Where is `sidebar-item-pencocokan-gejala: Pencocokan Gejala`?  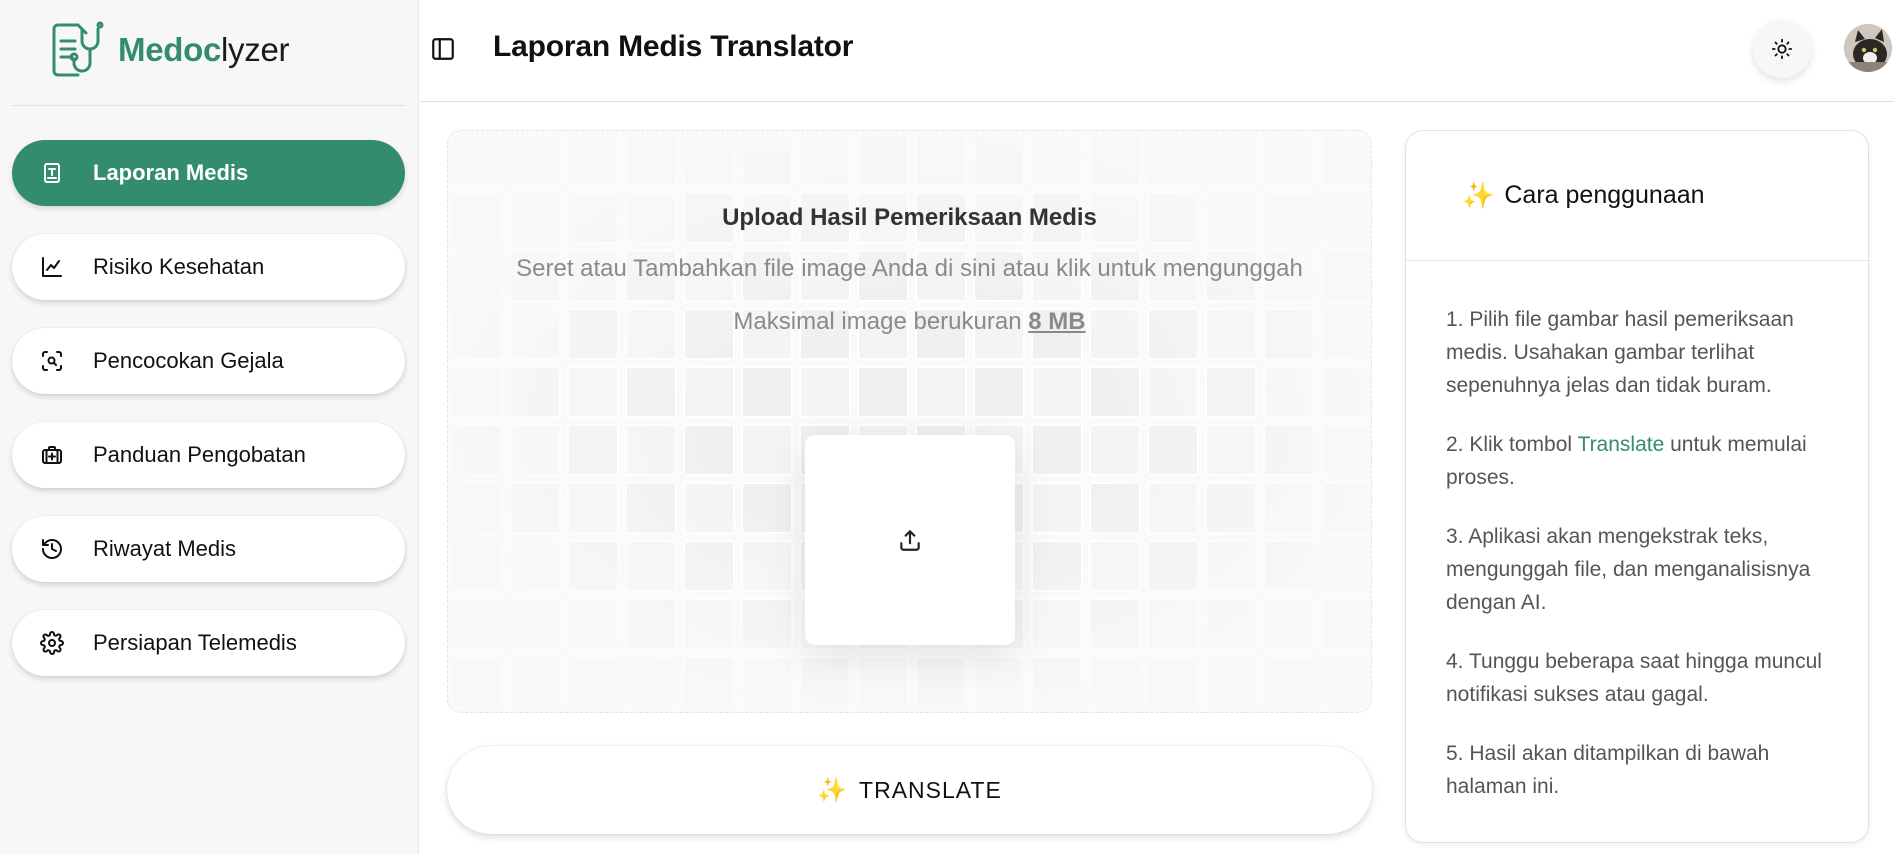 sidebar-item-pencocokan-gejala: Pencocokan Gejala is located at coordinates (208, 361).